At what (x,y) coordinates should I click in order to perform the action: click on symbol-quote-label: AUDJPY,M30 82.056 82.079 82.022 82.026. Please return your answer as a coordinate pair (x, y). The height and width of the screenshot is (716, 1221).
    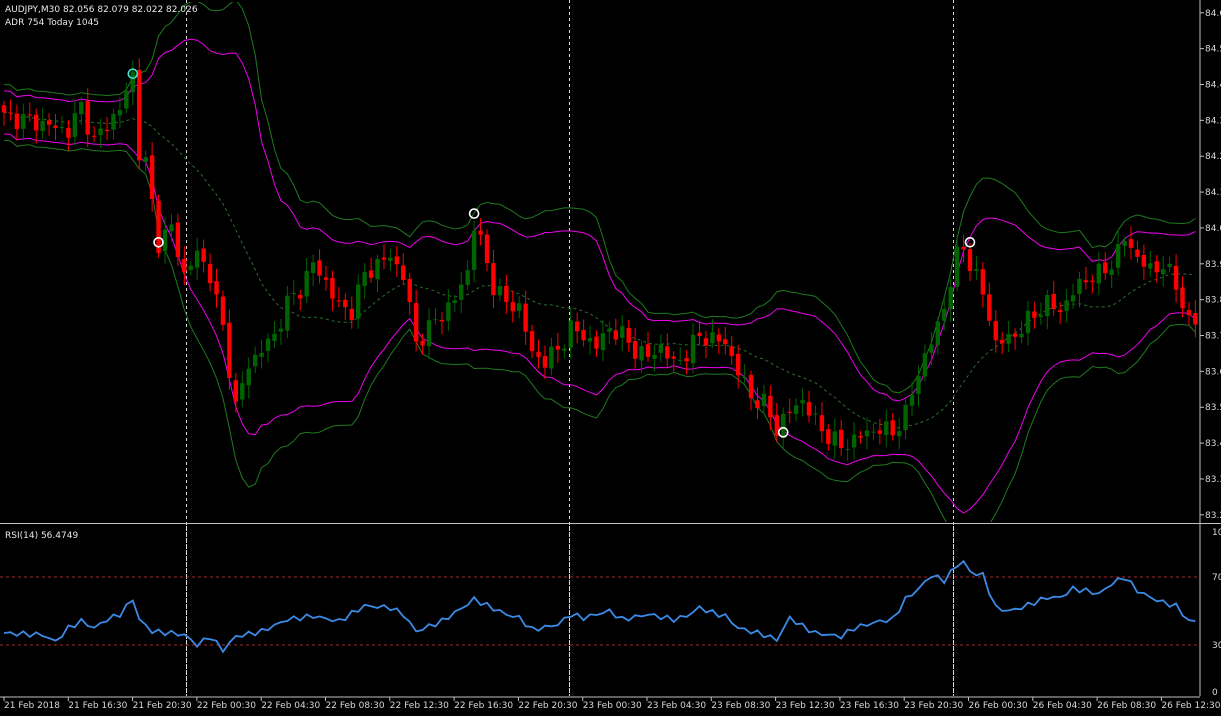
    Looking at the image, I should click on (101, 10).